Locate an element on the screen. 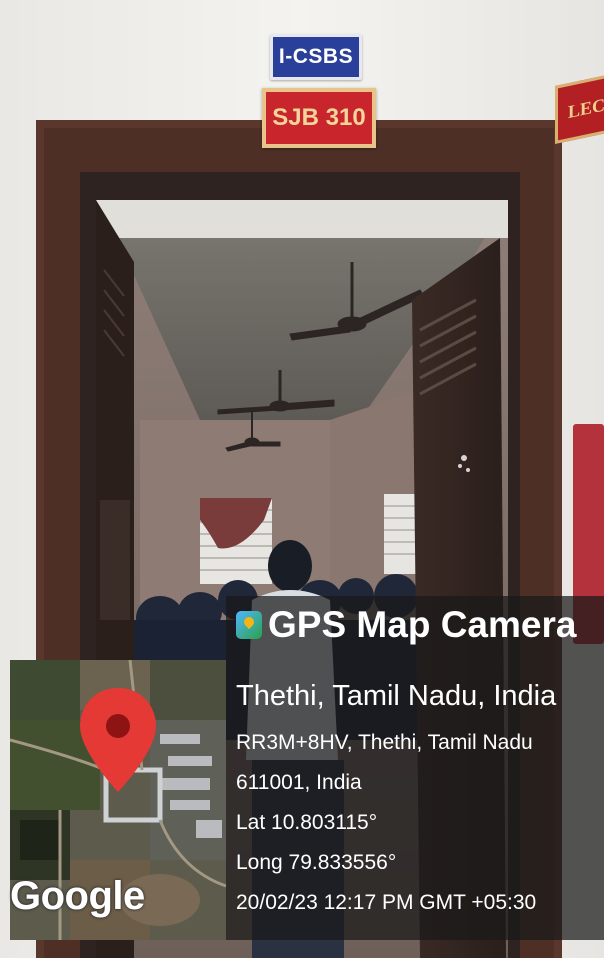  latitude: Lat 10.803115° is located at coordinates (307, 822).